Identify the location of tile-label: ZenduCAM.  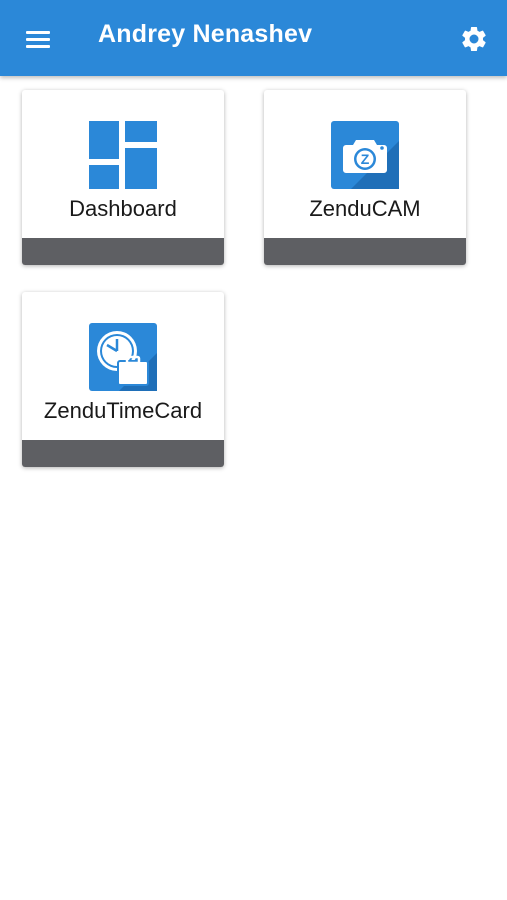
(365, 208).